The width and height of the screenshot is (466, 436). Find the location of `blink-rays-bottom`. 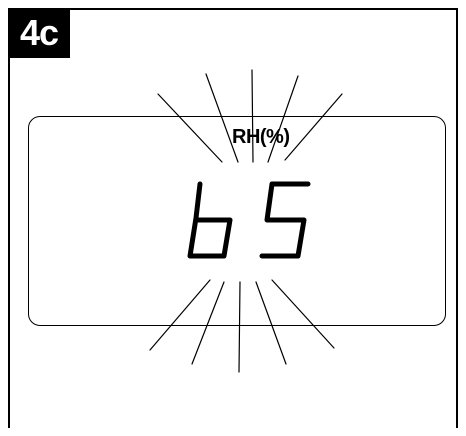

blink-rays-bottom is located at coordinates (242, 326).